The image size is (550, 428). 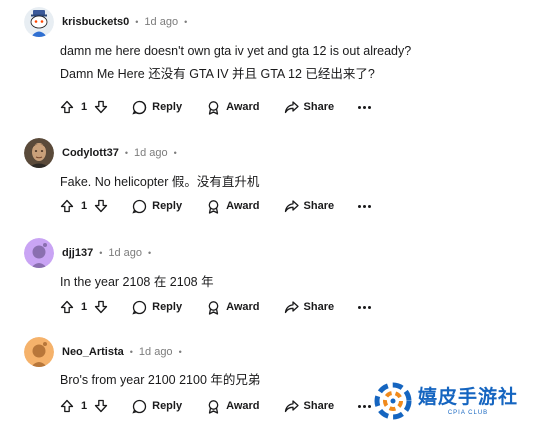 I want to click on watermark-title: 嬉皮手游社, so click(x=468, y=397).